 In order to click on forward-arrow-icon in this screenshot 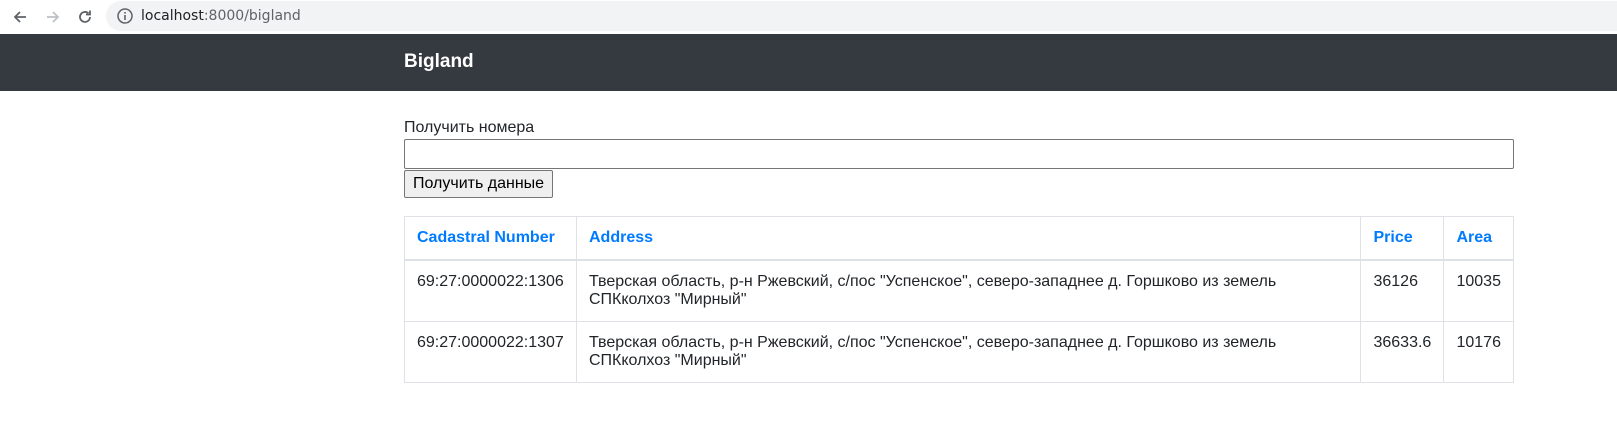, I will do `click(53, 17)`.